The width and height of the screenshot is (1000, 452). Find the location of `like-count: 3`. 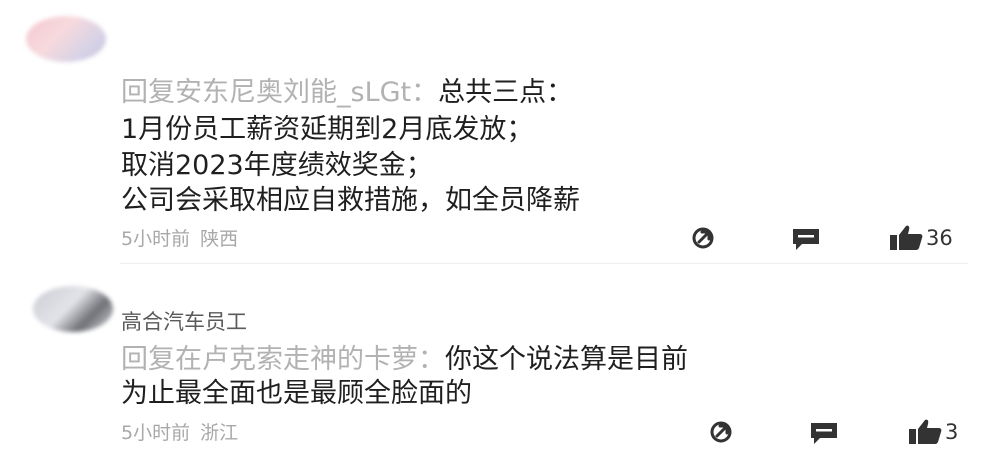

like-count: 3 is located at coordinates (952, 432).